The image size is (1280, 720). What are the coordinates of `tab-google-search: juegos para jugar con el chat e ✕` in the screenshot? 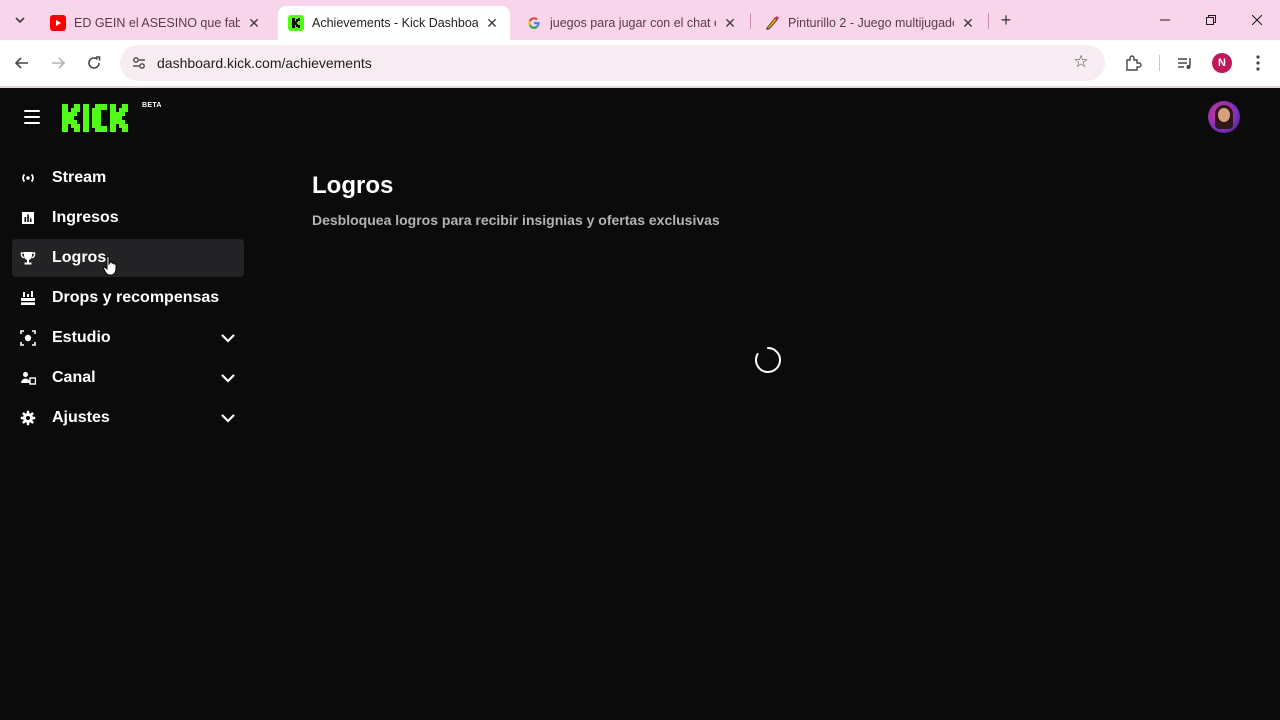 It's located at (632, 23).